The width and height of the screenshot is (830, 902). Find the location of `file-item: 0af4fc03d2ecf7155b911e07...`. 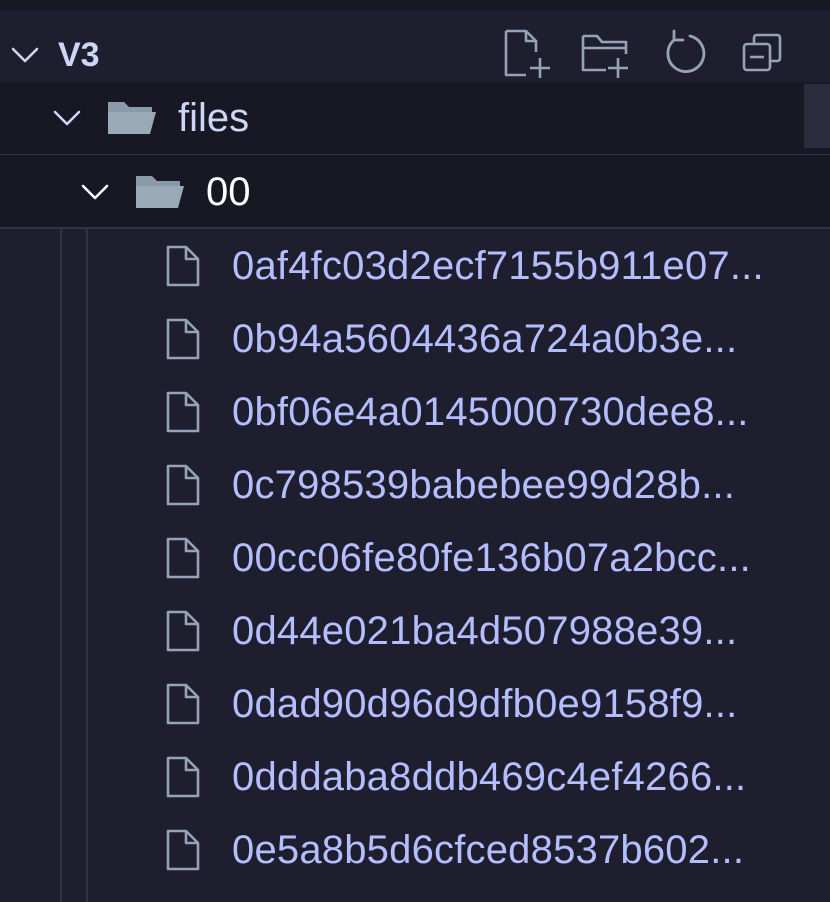

file-item: 0af4fc03d2ecf7155b911e07... is located at coordinates (415, 266).